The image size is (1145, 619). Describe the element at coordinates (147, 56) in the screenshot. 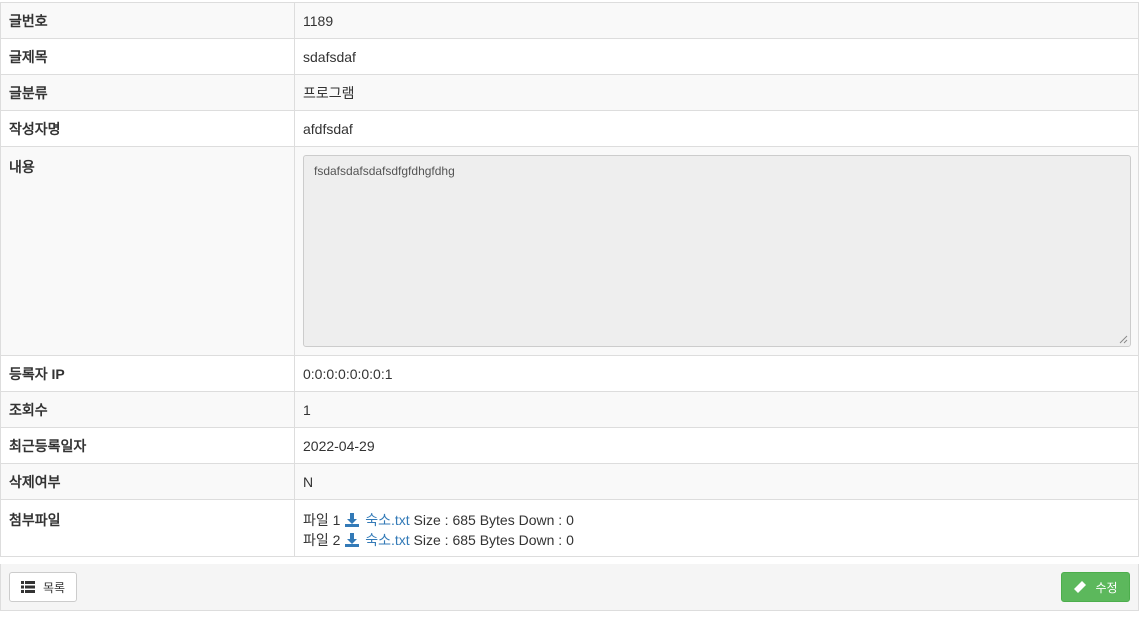

I see `post-title-label: 글제목` at that location.